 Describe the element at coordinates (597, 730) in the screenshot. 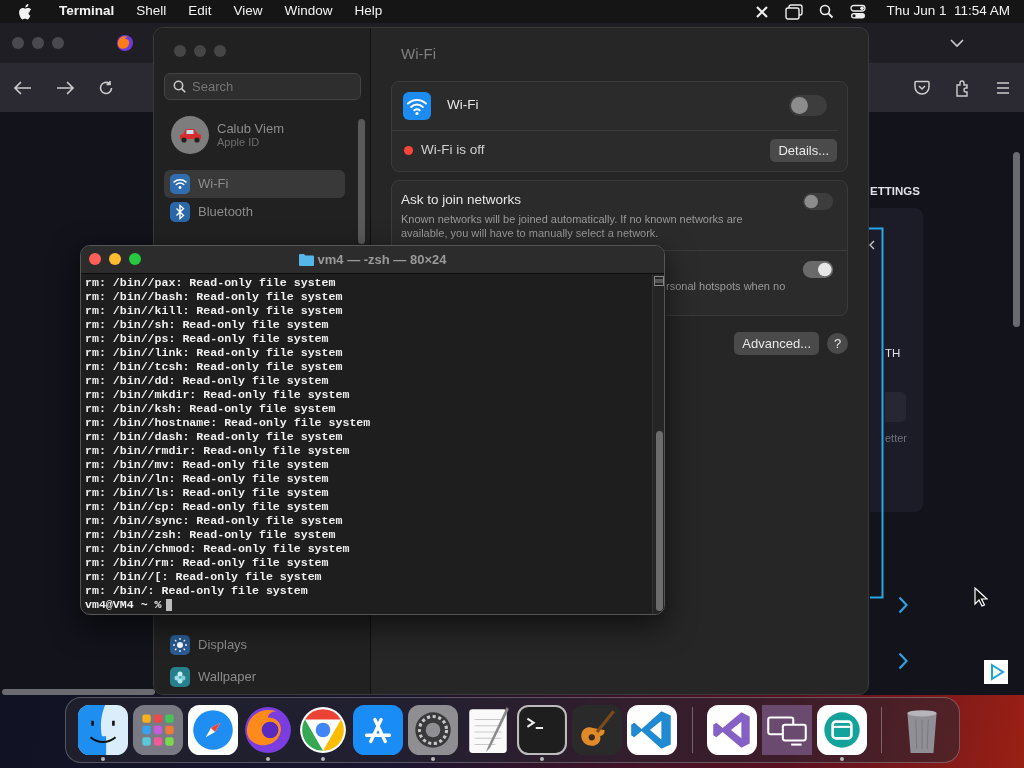

I see `guitar-icon` at that location.